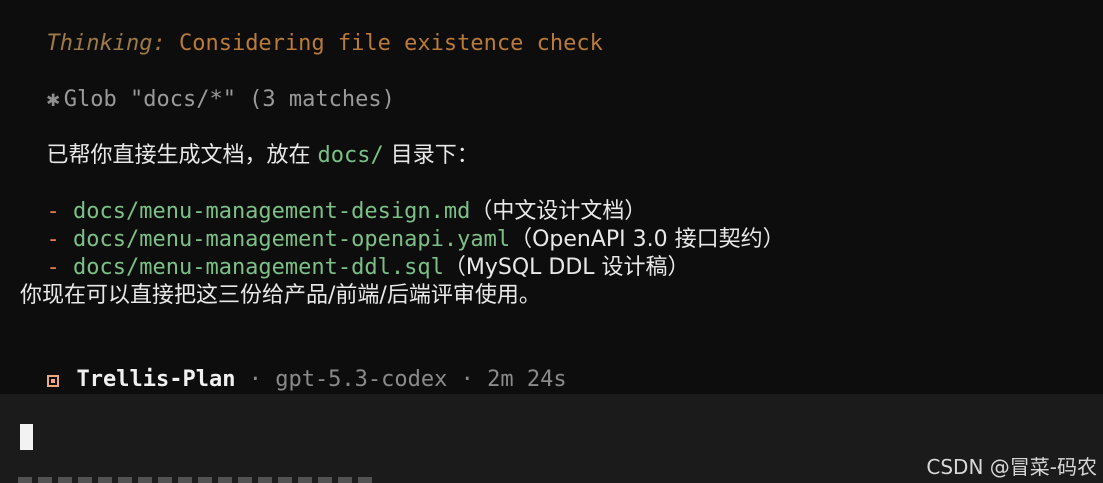  What do you see at coordinates (384, 43) in the screenshot?
I see `thinking-text: Considering file existence check` at bounding box center [384, 43].